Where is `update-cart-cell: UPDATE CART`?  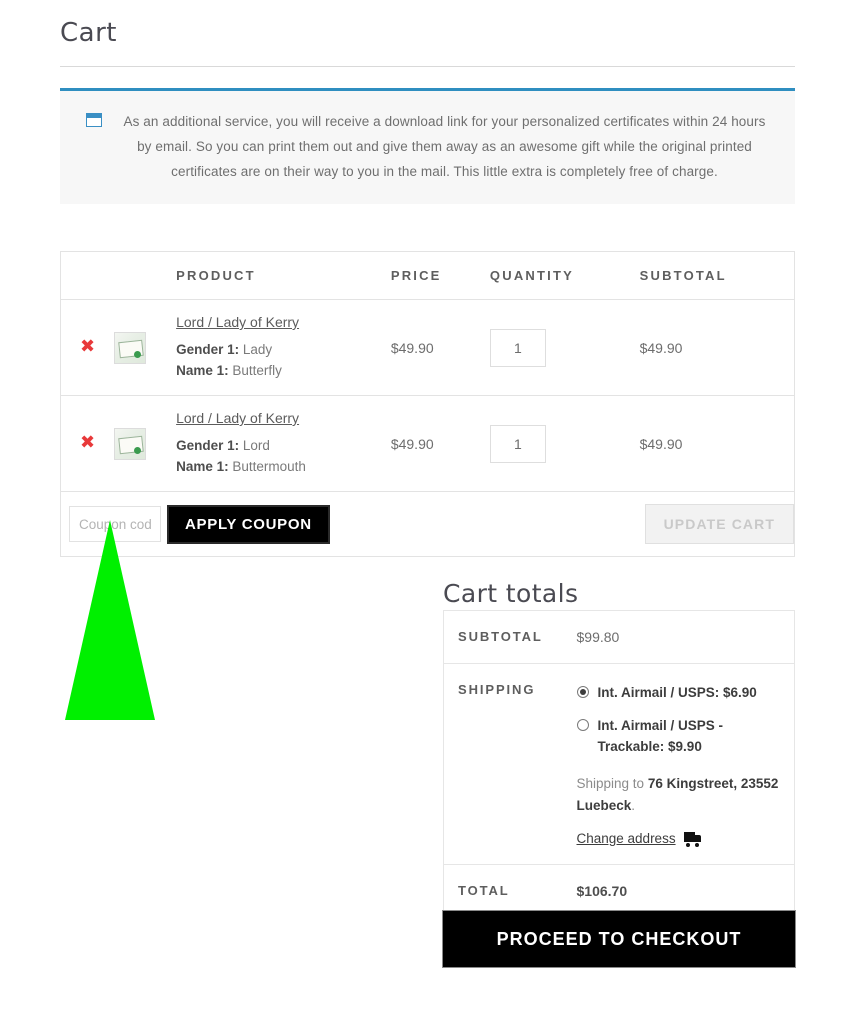
update-cart-cell: UPDATE CART is located at coordinates (642, 524).